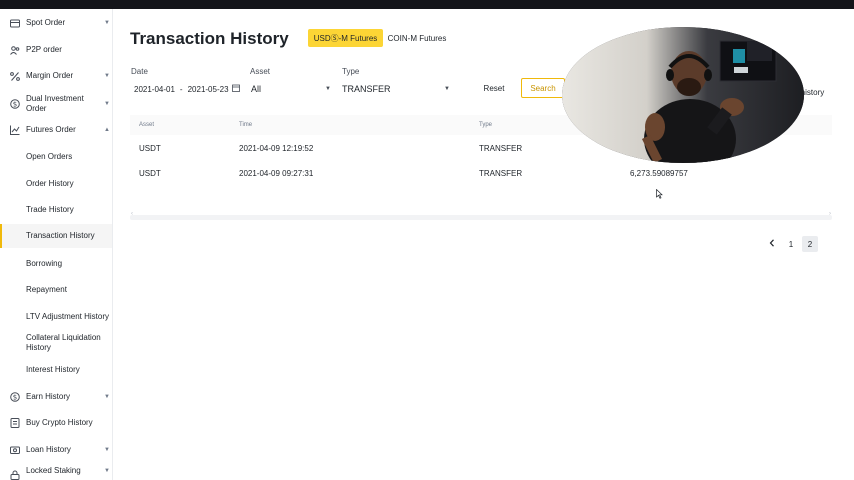 The width and height of the screenshot is (854, 480). Describe the element at coordinates (14, 23) in the screenshot. I see `wallet-icon` at that location.